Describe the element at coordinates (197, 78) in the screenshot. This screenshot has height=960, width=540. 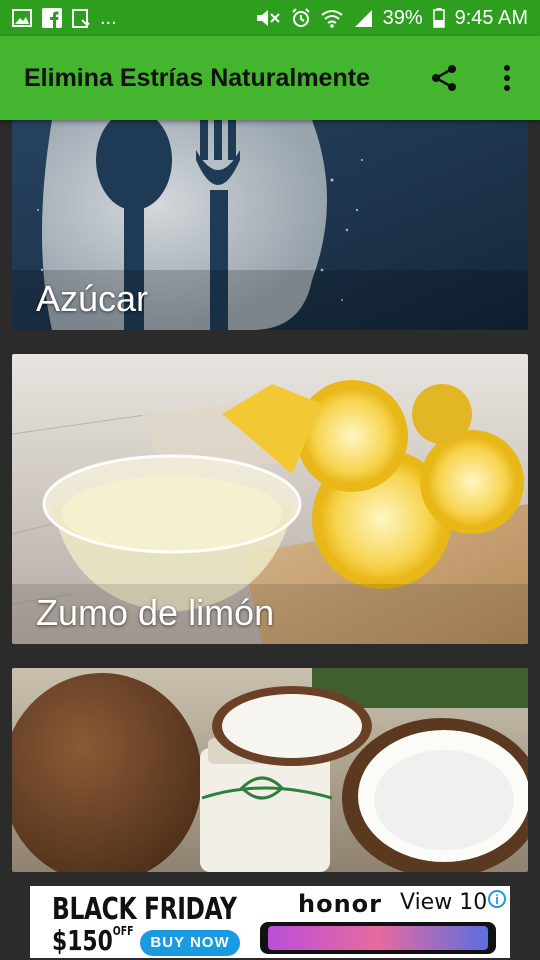
I see `app-title: Elimina Estrías Naturalmente` at that location.